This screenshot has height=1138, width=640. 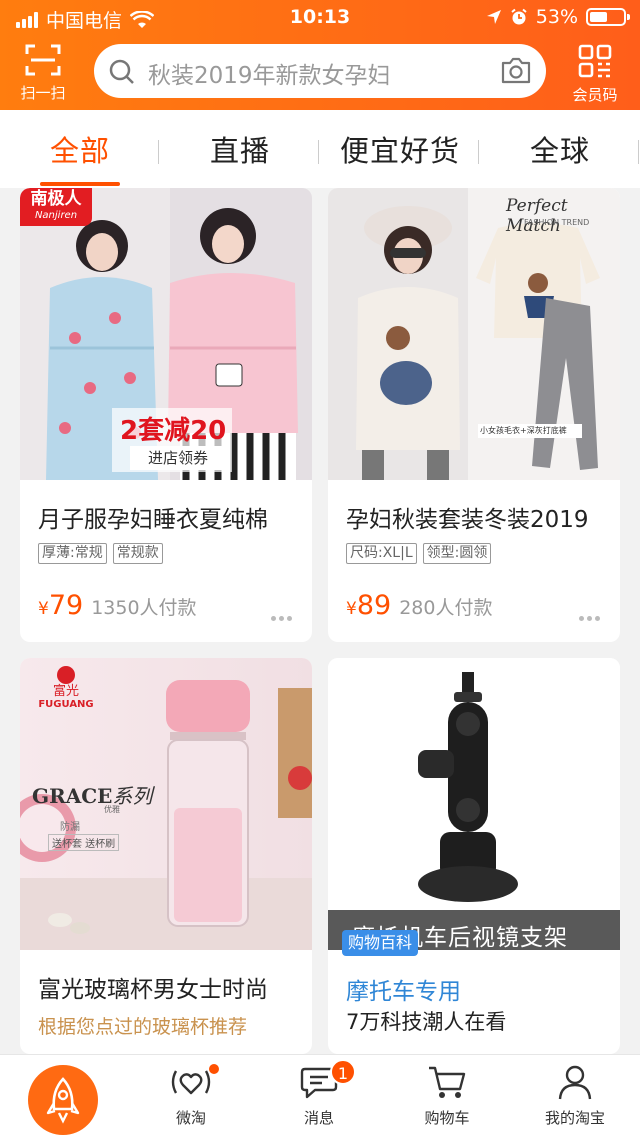 I want to click on sales-count: 280人付款, so click(x=446, y=608).